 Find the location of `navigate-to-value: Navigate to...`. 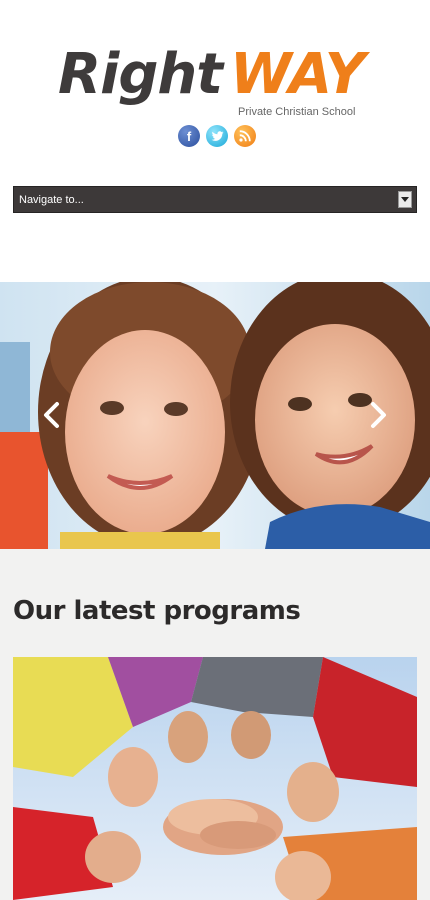

navigate-to-value: Navigate to... is located at coordinates (51, 199).